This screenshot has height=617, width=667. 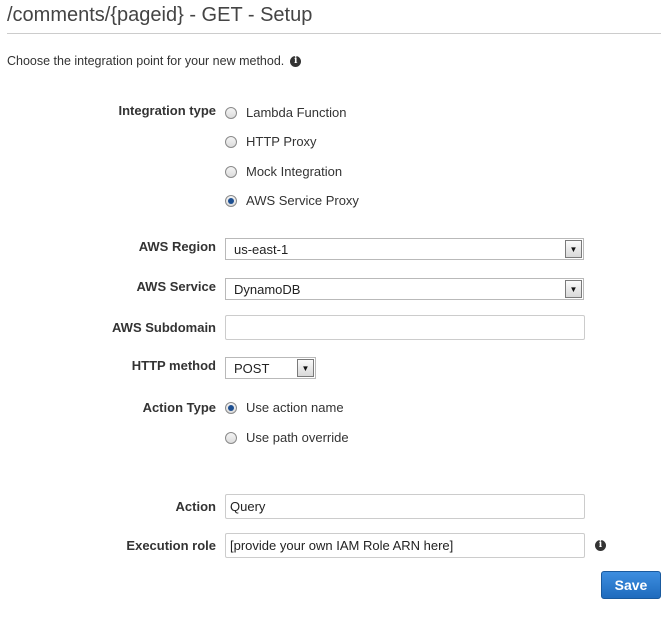 I want to click on radio-http-proxy: HTTP Proxy, so click(x=271, y=141).